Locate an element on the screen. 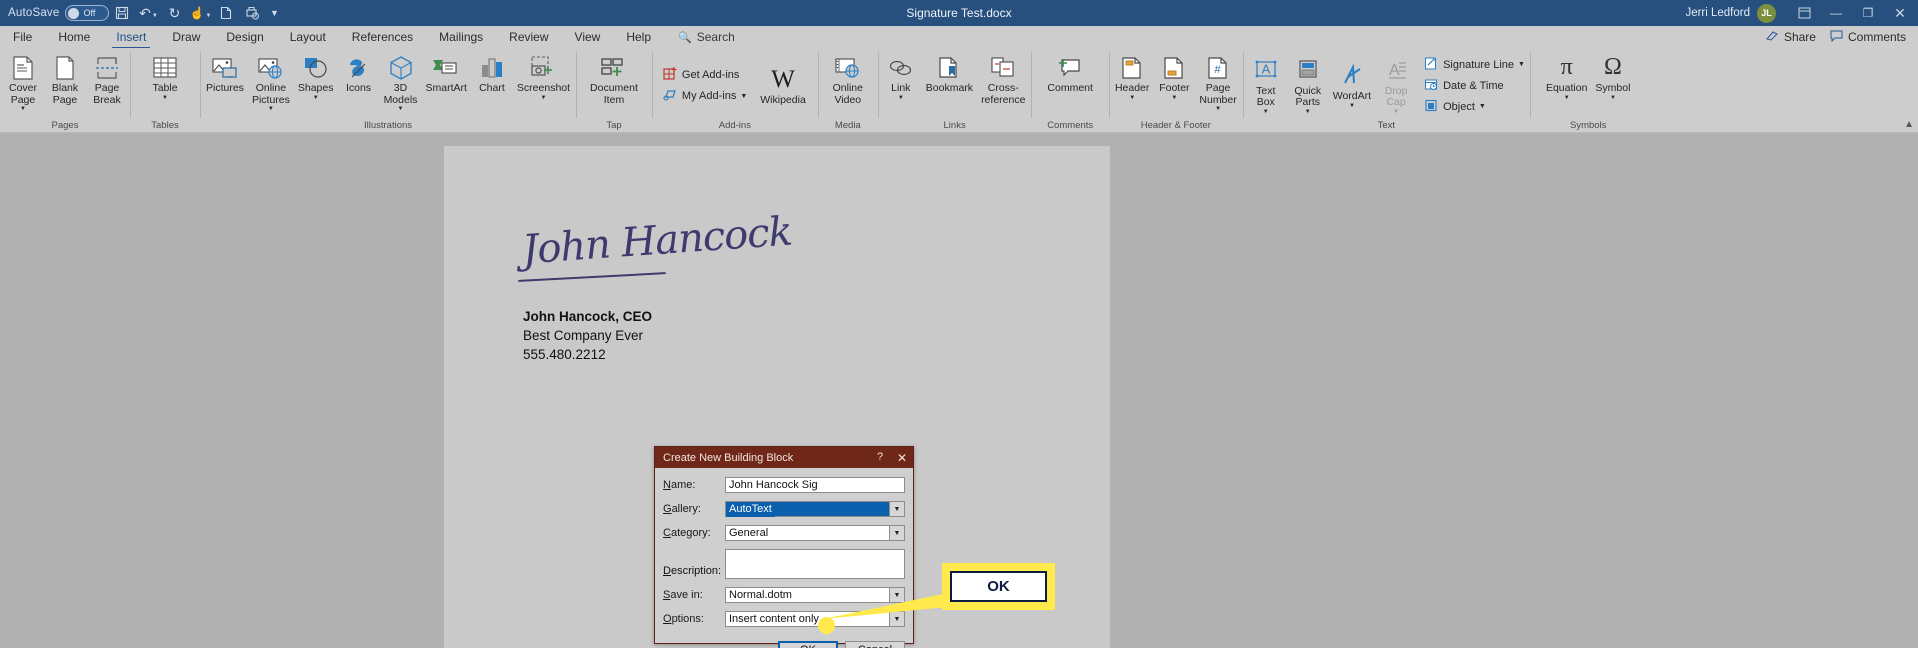  gallery-value-text: AutoText is located at coordinates (750, 509).